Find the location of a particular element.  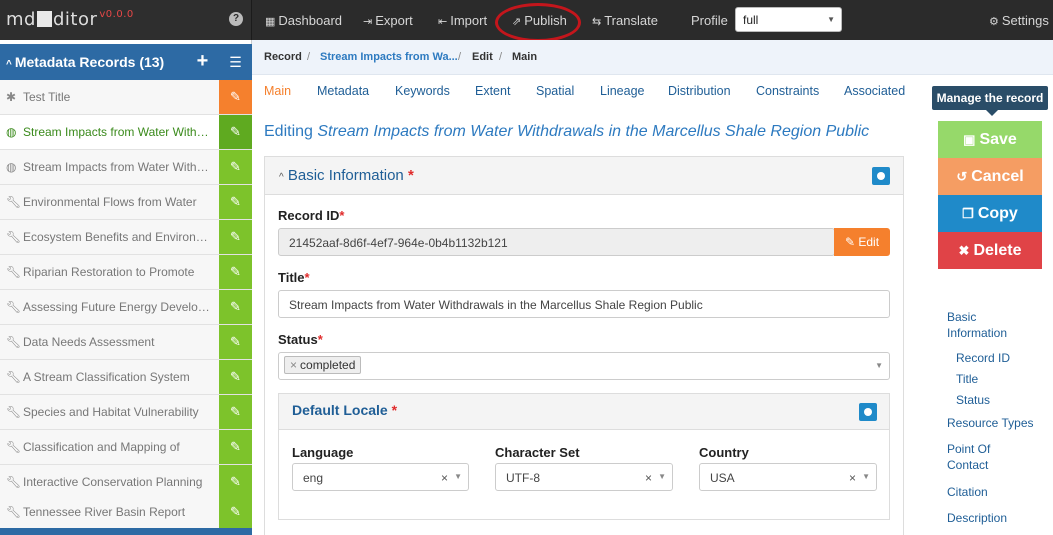

add-record-button: + is located at coordinates (202, 62).